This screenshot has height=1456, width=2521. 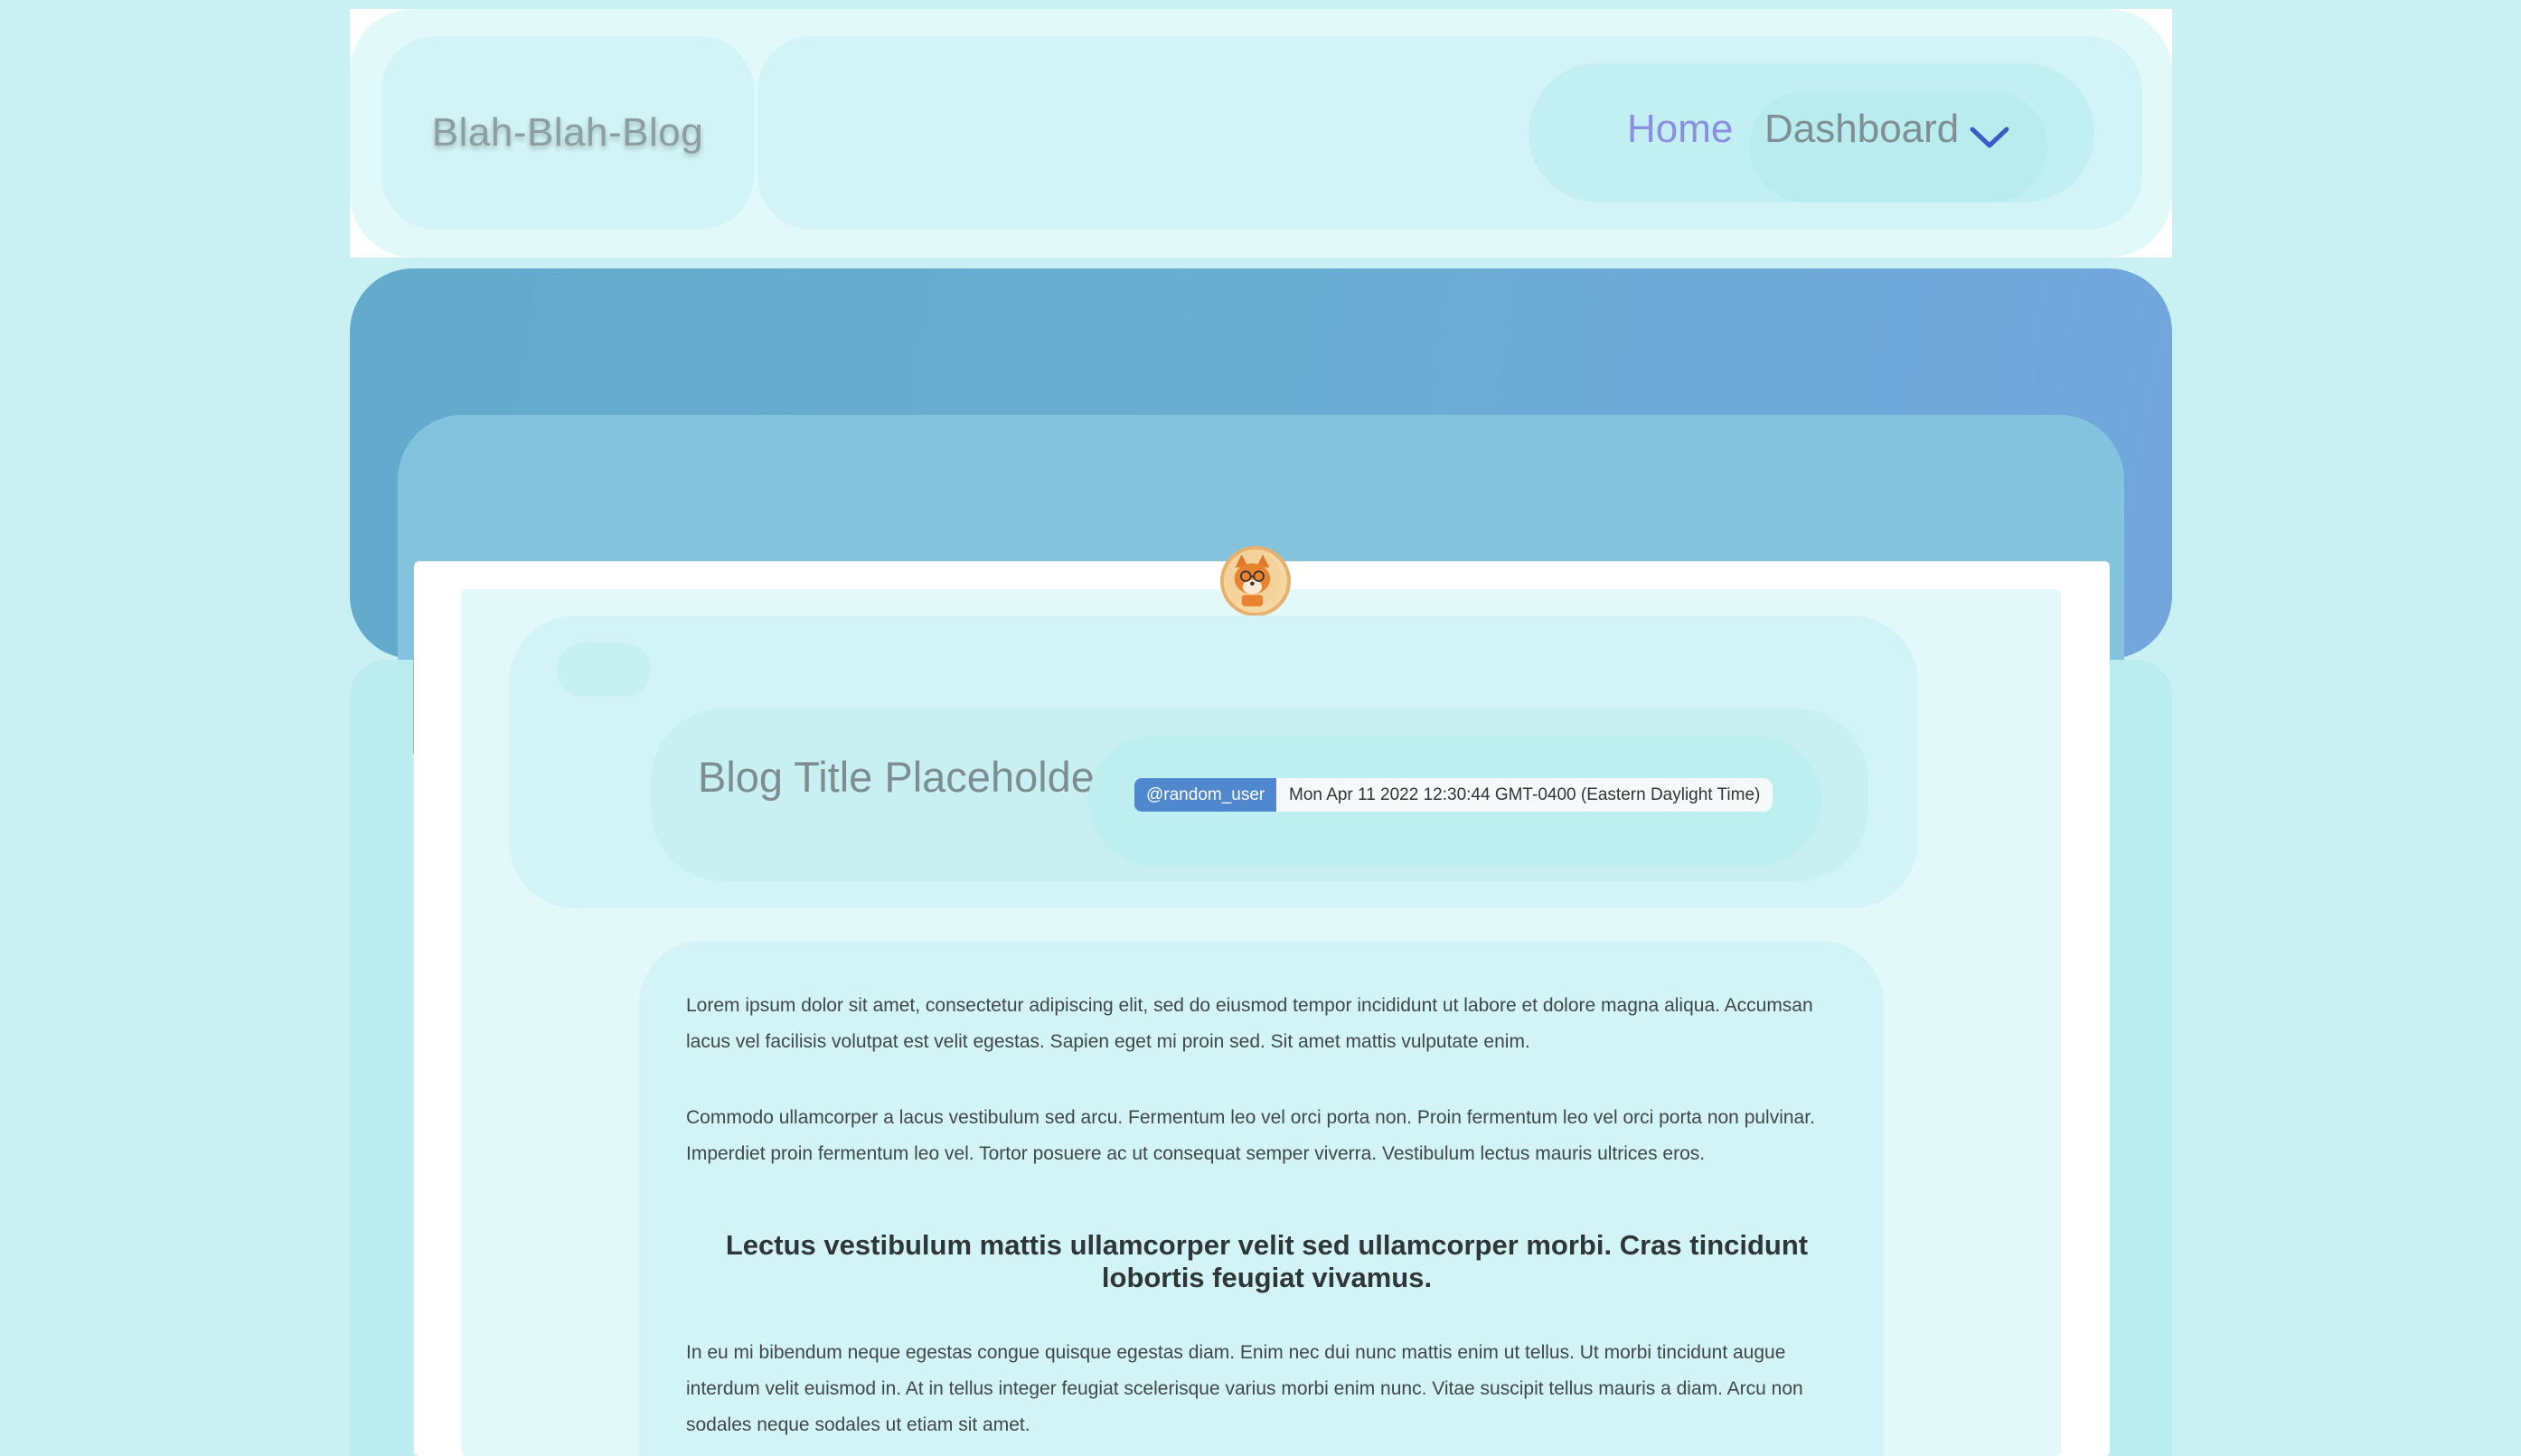 I want to click on fox-avatar-icon, so click(x=1252, y=578).